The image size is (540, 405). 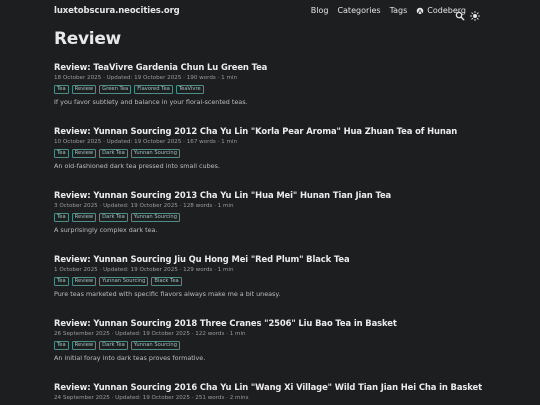 What do you see at coordinates (87, 39) in the screenshot?
I see `page-title: Review` at bounding box center [87, 39].